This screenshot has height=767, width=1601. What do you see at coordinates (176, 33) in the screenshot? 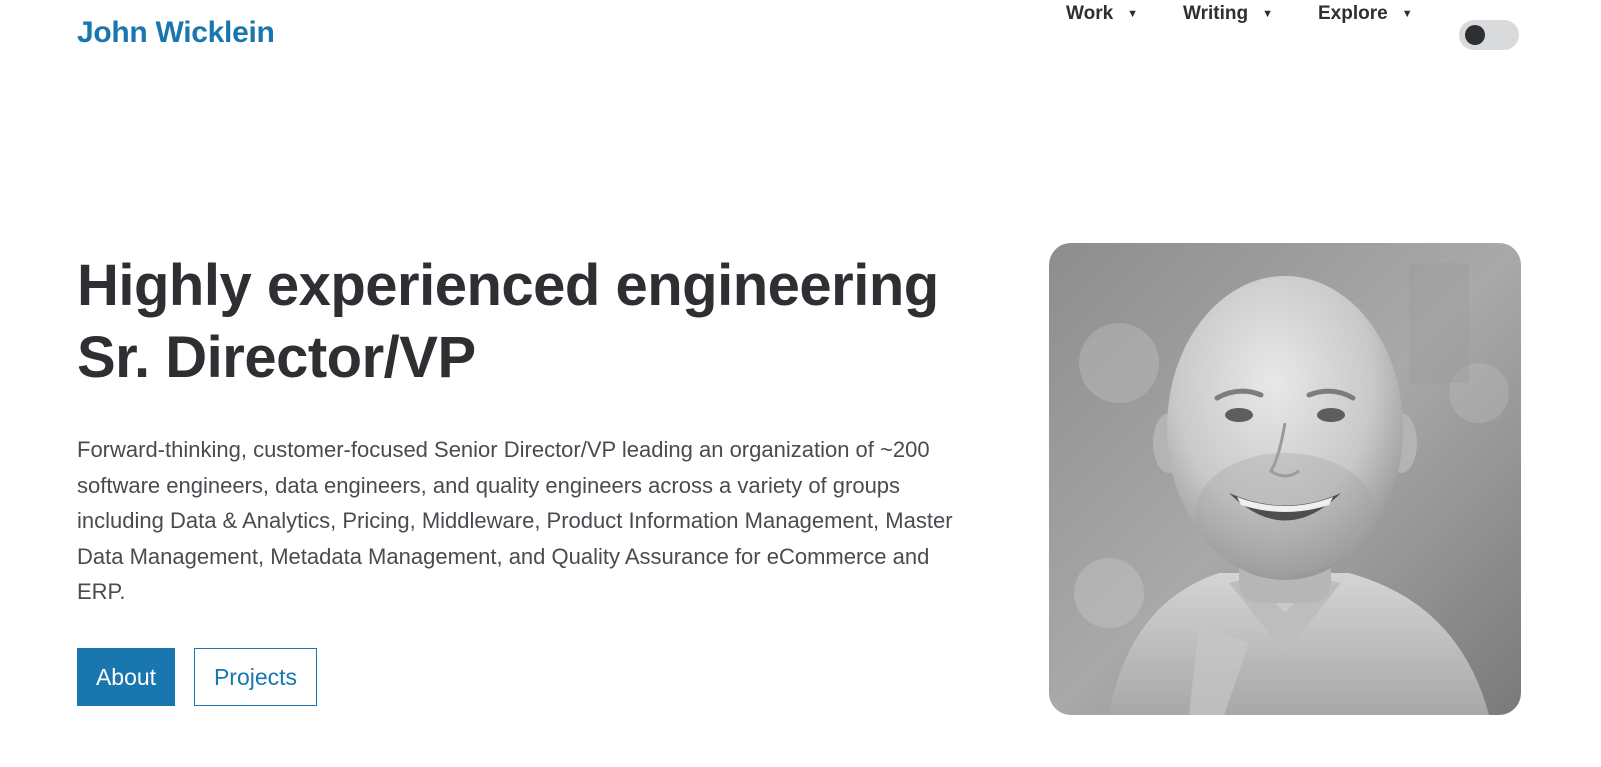
I see `site-title-link: John Wicklein` at bounding box center [176, 33].